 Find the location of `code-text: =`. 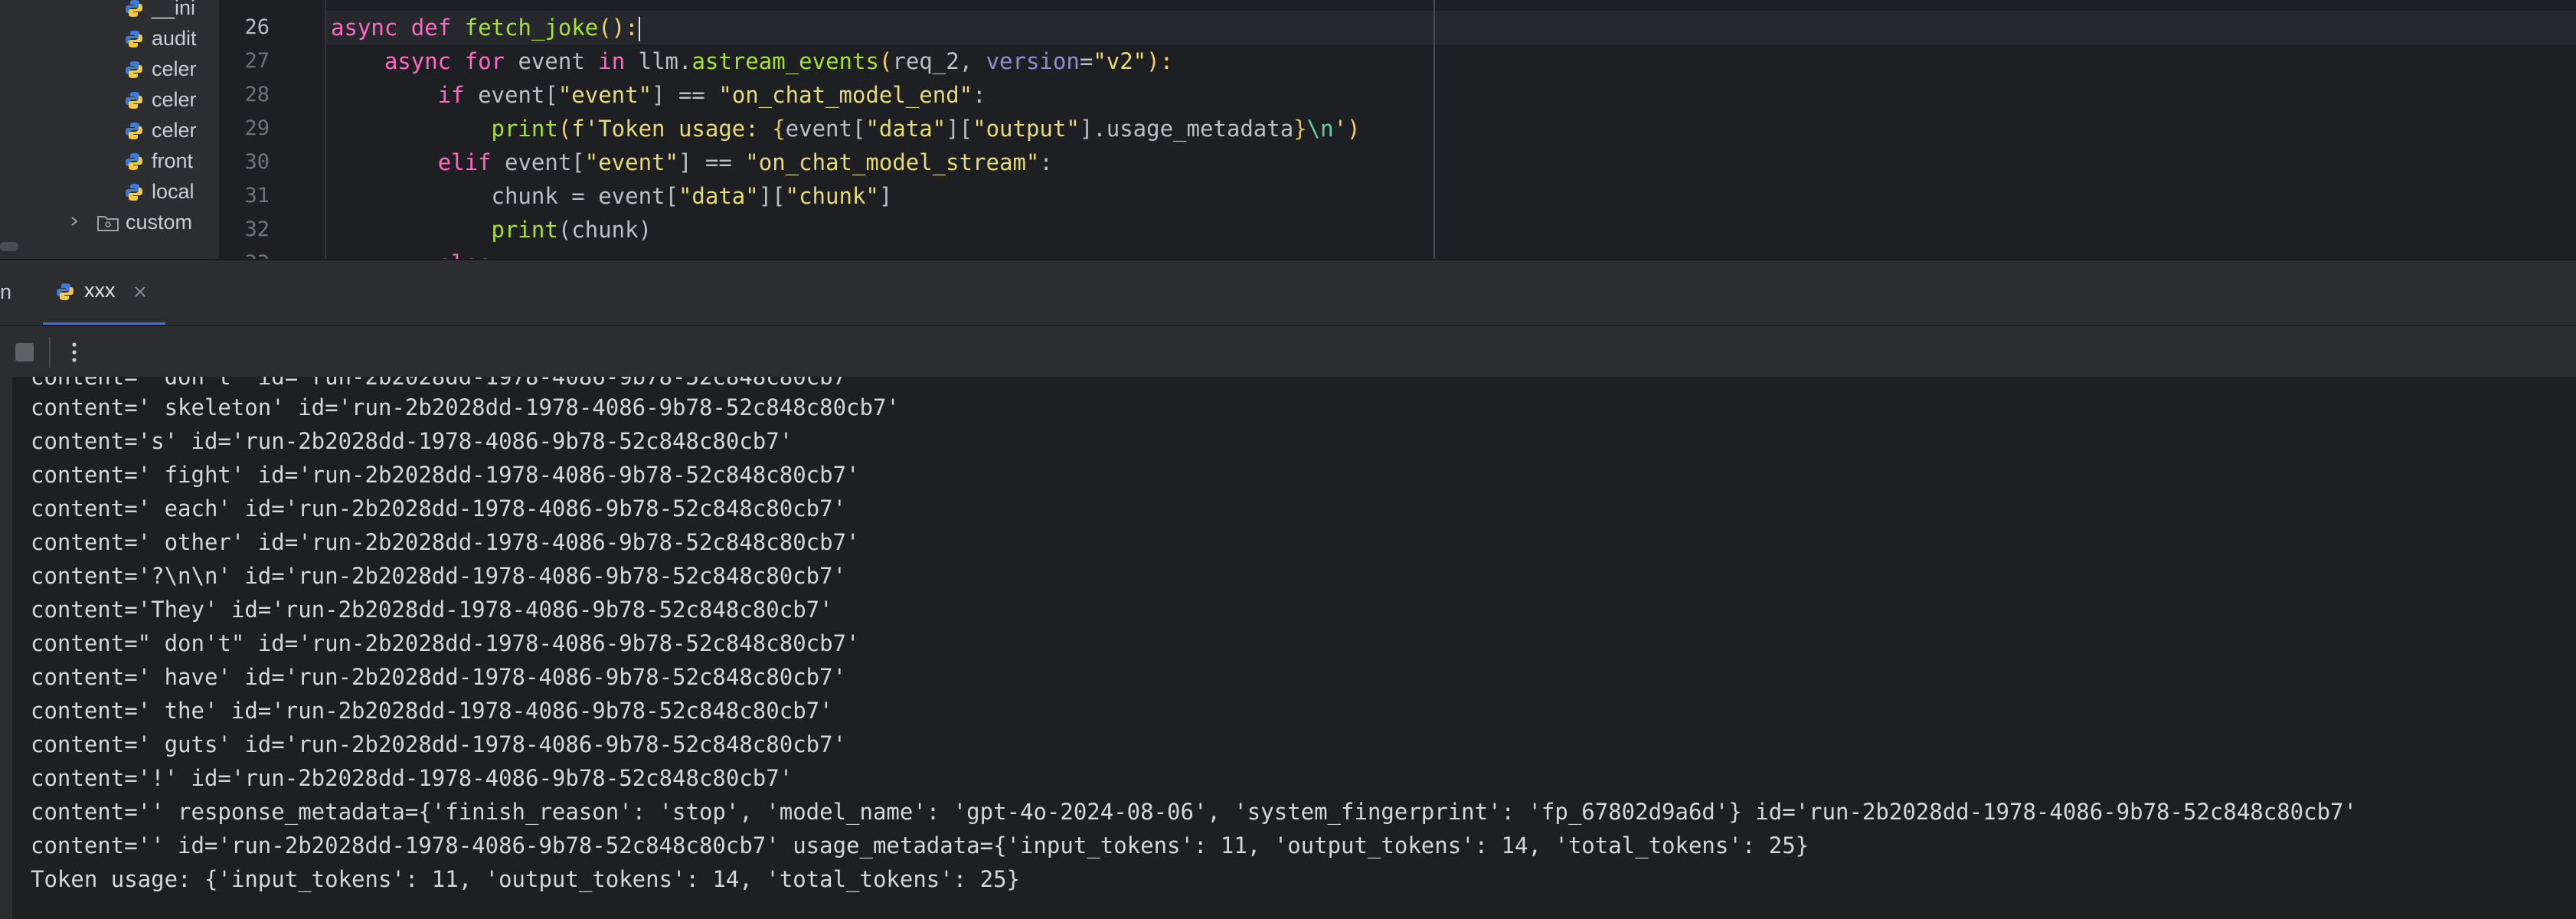

code-text: = is located at coordinates (1086, 61).